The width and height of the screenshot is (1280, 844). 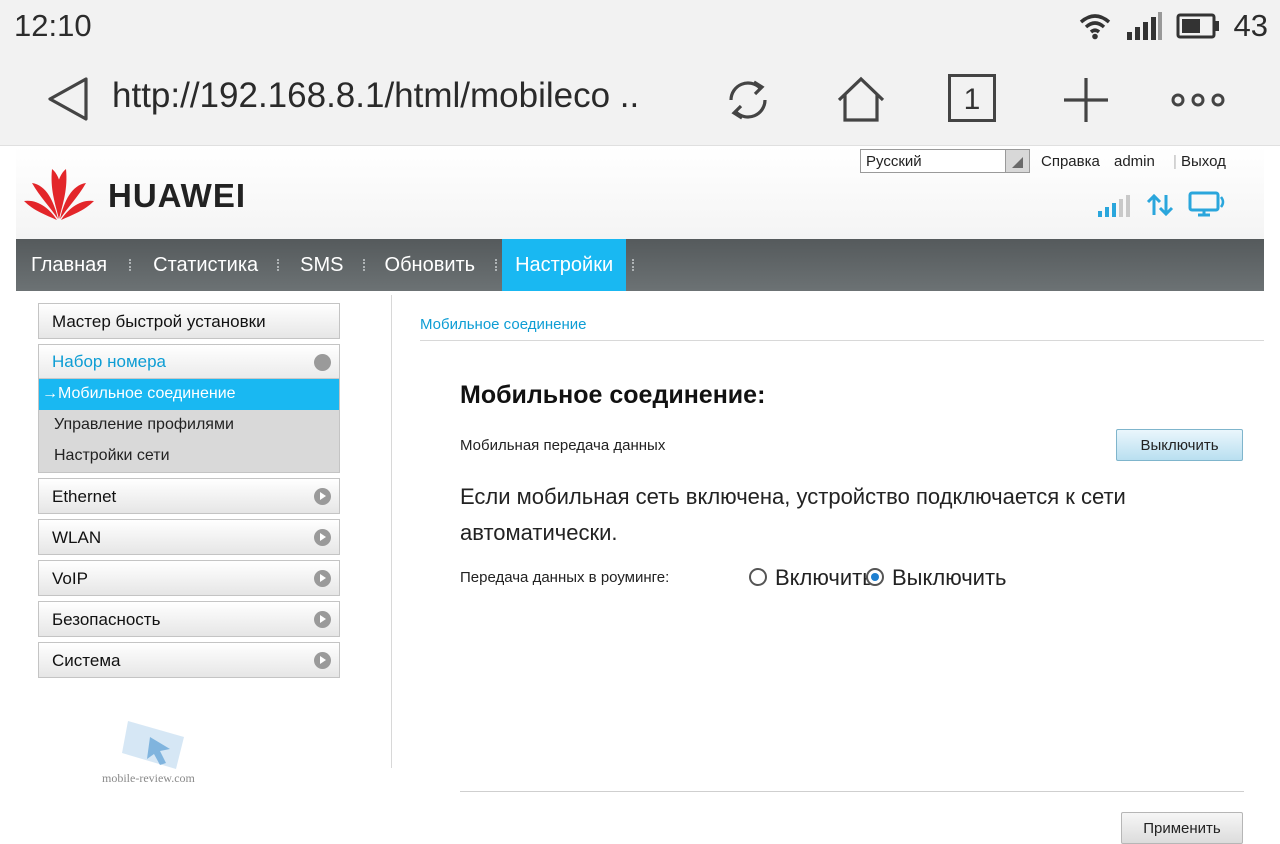 I want to click on help-link: Справка, so click(x=1070, y=161).